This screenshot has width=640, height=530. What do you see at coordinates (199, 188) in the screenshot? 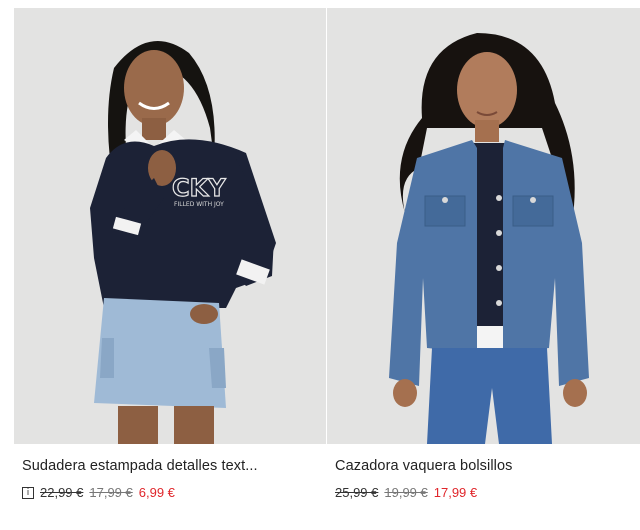
I see `sweater-print: CKY` at bounding box center [199, 188].